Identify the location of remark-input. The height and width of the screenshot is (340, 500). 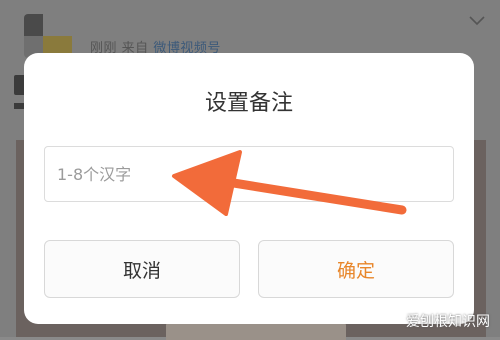
(249, 174).